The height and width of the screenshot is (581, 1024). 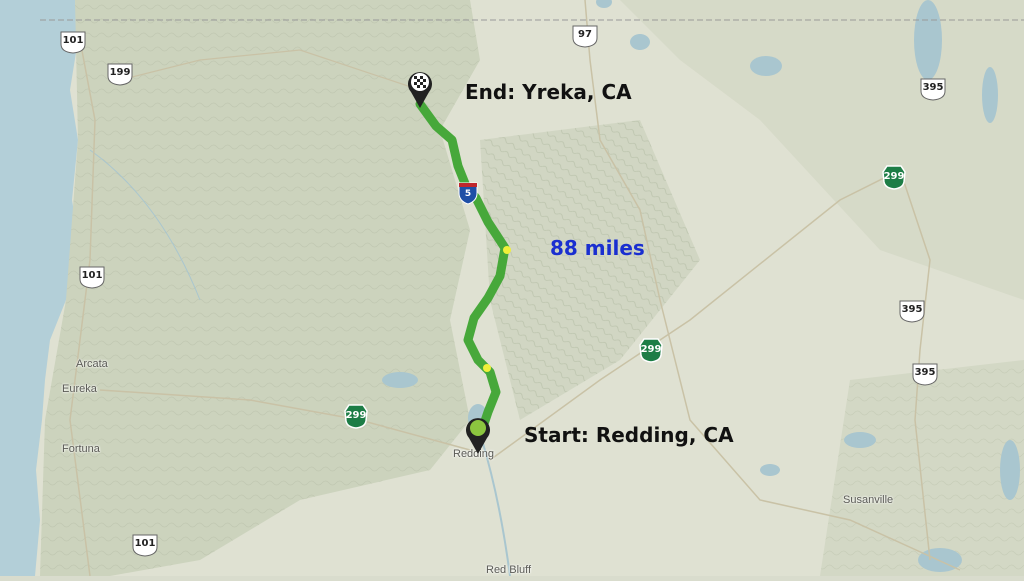 I want to click on us-route-number: 199, so click(x=120, y=72).